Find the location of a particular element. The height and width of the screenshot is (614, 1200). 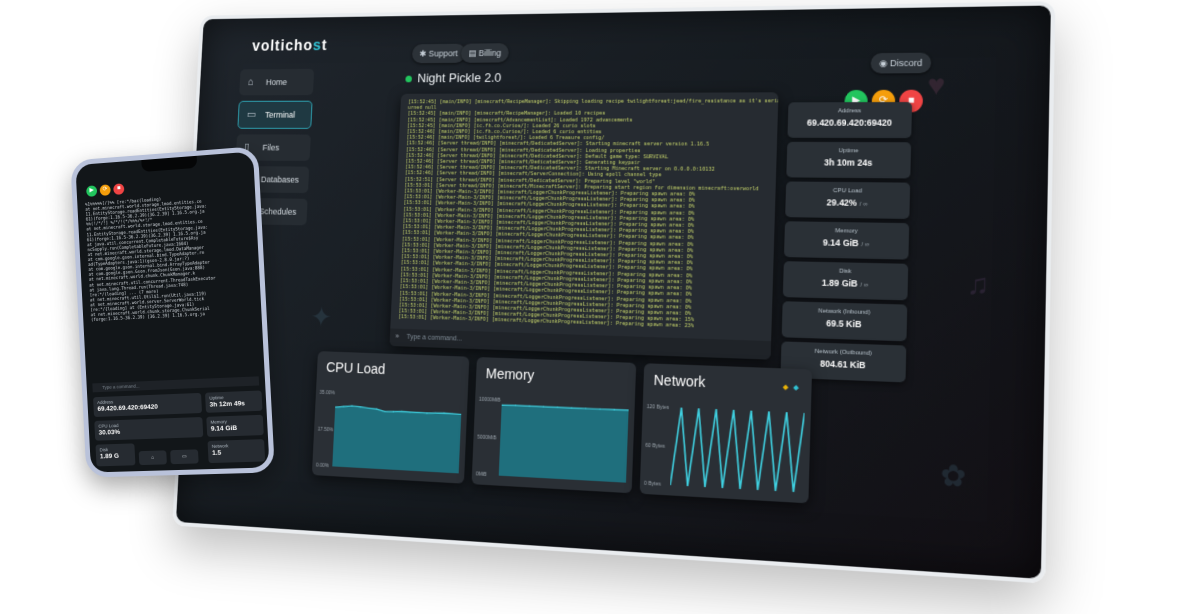

server-name-text: Night Pickle 2.0 is located at coordinates (459, 78).